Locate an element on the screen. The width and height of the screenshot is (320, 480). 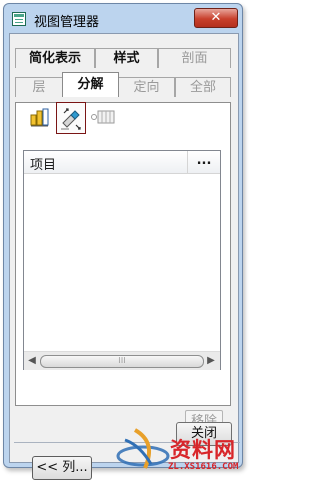
close-icon: ✕ is located at coordinates (216, 17).